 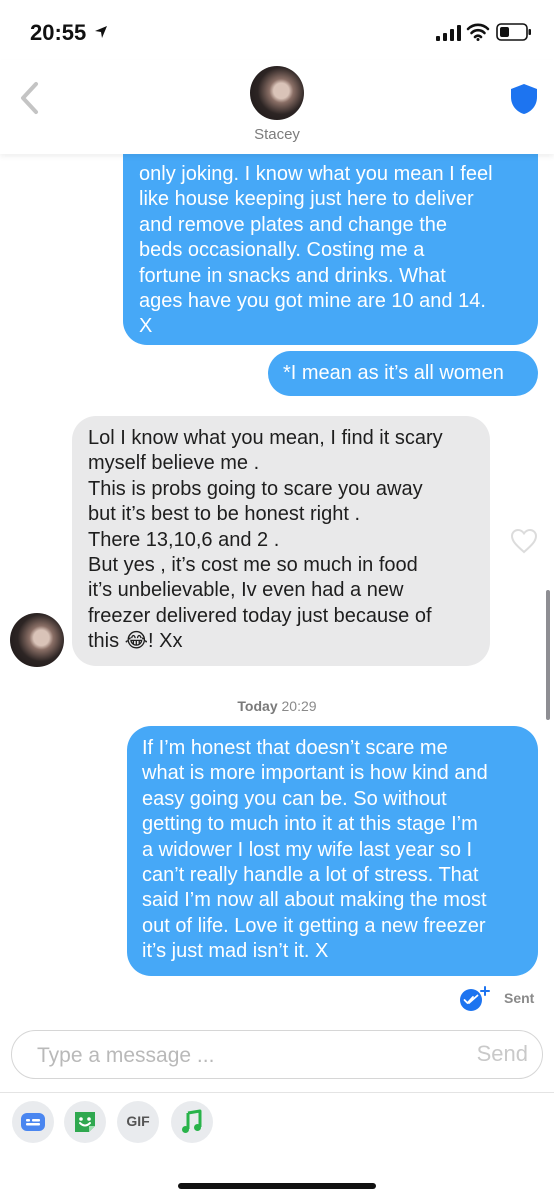 What do you see at coordinates (316, 174) in the screenshot?
I see `message-line: only joking. I know what you mean I feel` at bounding box center [316, 174].